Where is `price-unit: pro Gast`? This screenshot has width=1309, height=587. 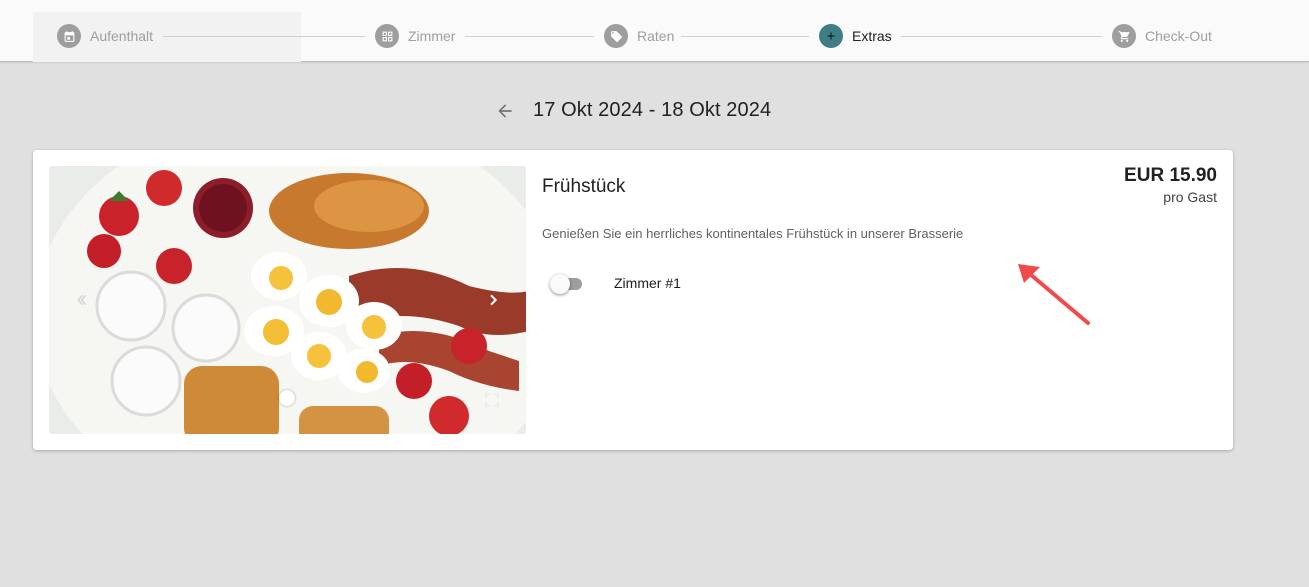
price-unit: pro Gast is located at coordinates (1190, 197).